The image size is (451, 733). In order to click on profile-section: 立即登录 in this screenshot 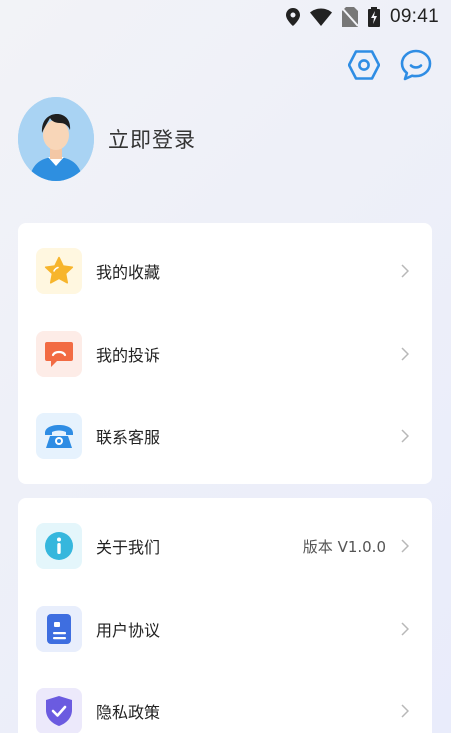, I will do `click(107, 139)`.